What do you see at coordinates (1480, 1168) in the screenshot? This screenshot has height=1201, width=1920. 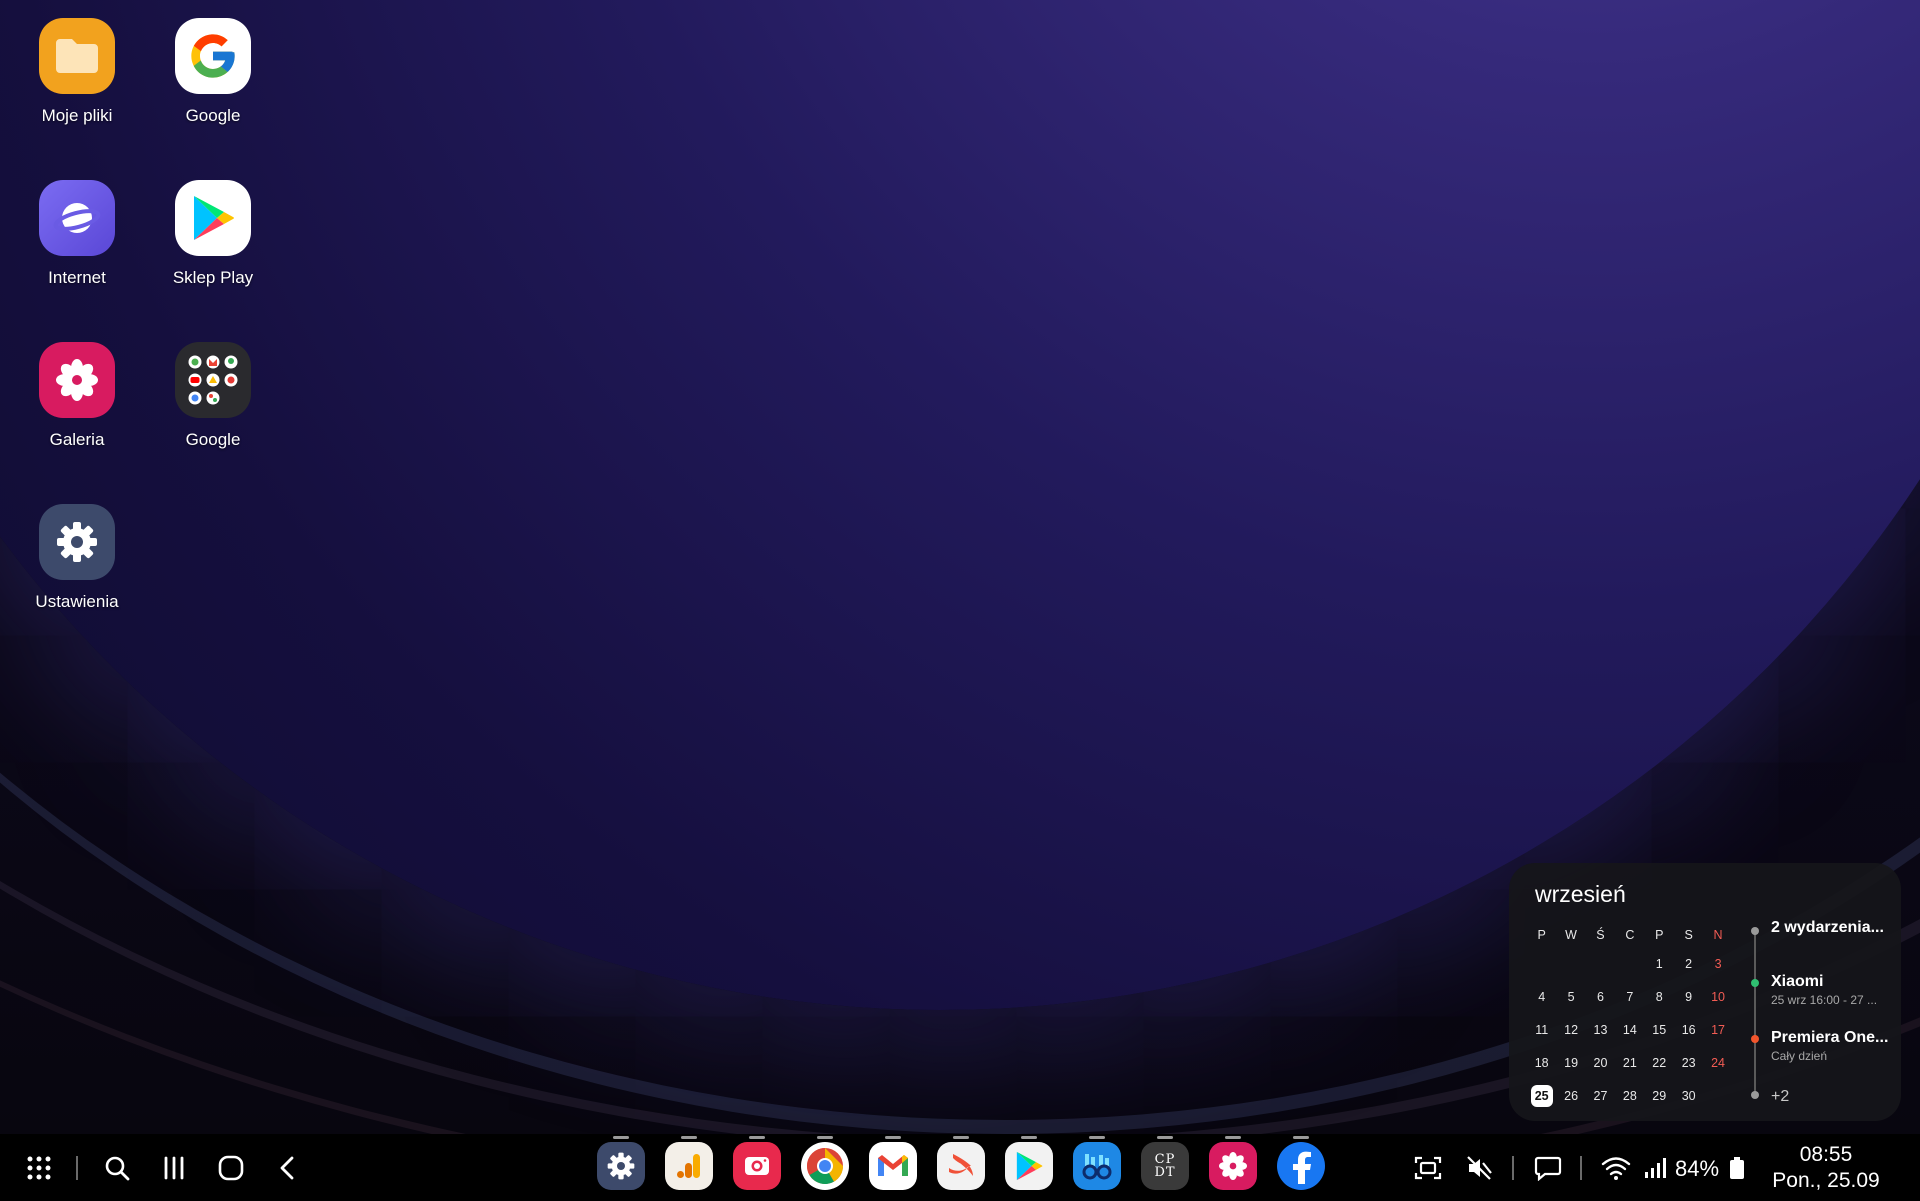 I see `mute-toggle` at bounding box center [1480, 1168].